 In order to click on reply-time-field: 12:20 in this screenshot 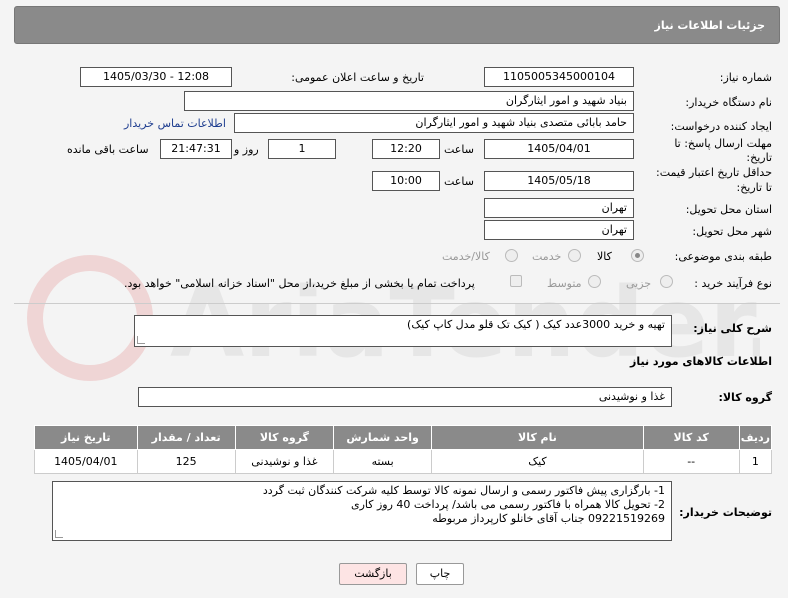, I will do `click(406, 149)`.